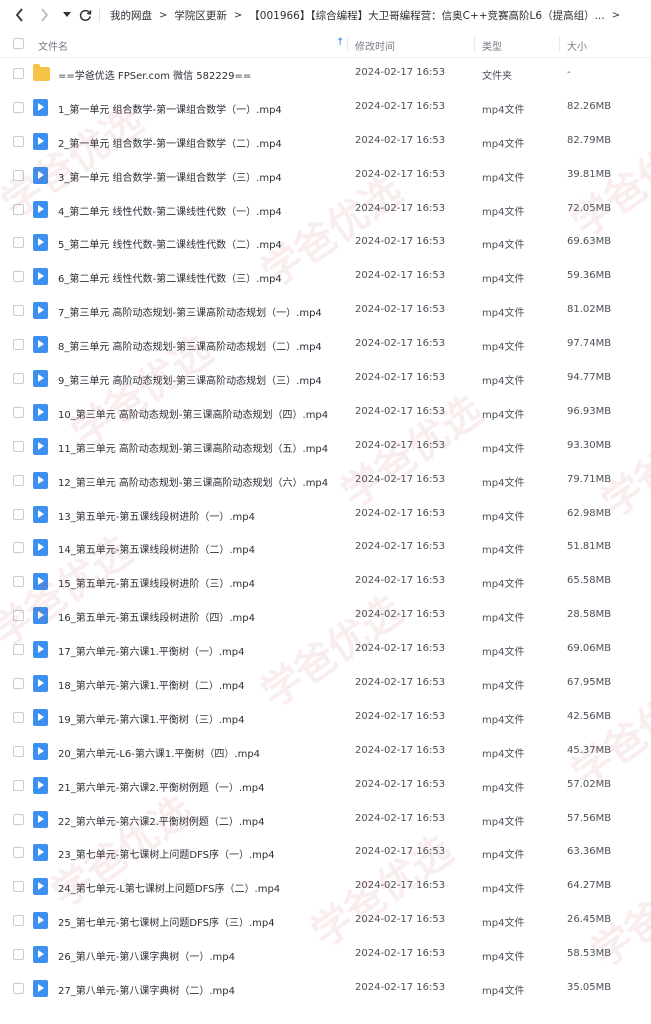 This screenshot has height=1024, width=651. Describe the element at coordinates (161, 786) in the screenshot. I see `file-name: 21_第六单元-第六课2.平衡树例题（一）.mp4` at that location.